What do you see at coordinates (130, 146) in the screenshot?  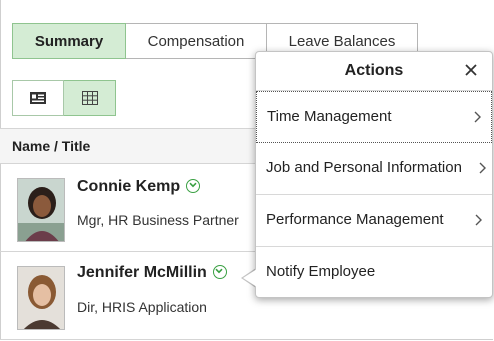 I see `table-header: Name / Title` at bounding box center [130, 146].